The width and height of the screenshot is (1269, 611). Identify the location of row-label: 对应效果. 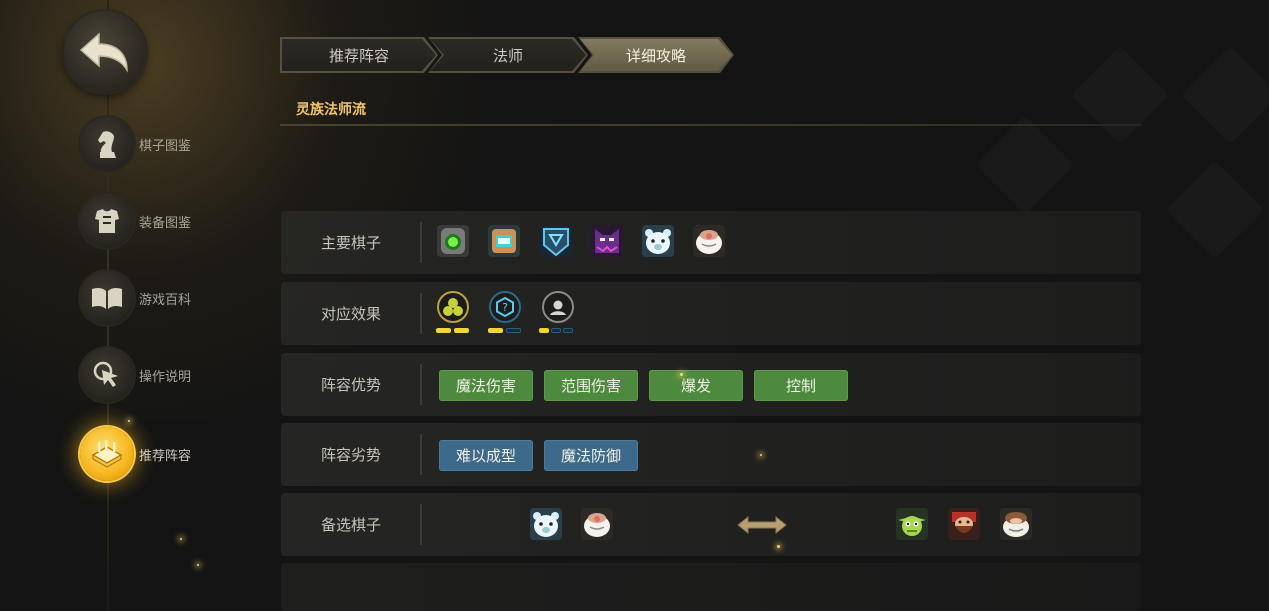
(350, 314).